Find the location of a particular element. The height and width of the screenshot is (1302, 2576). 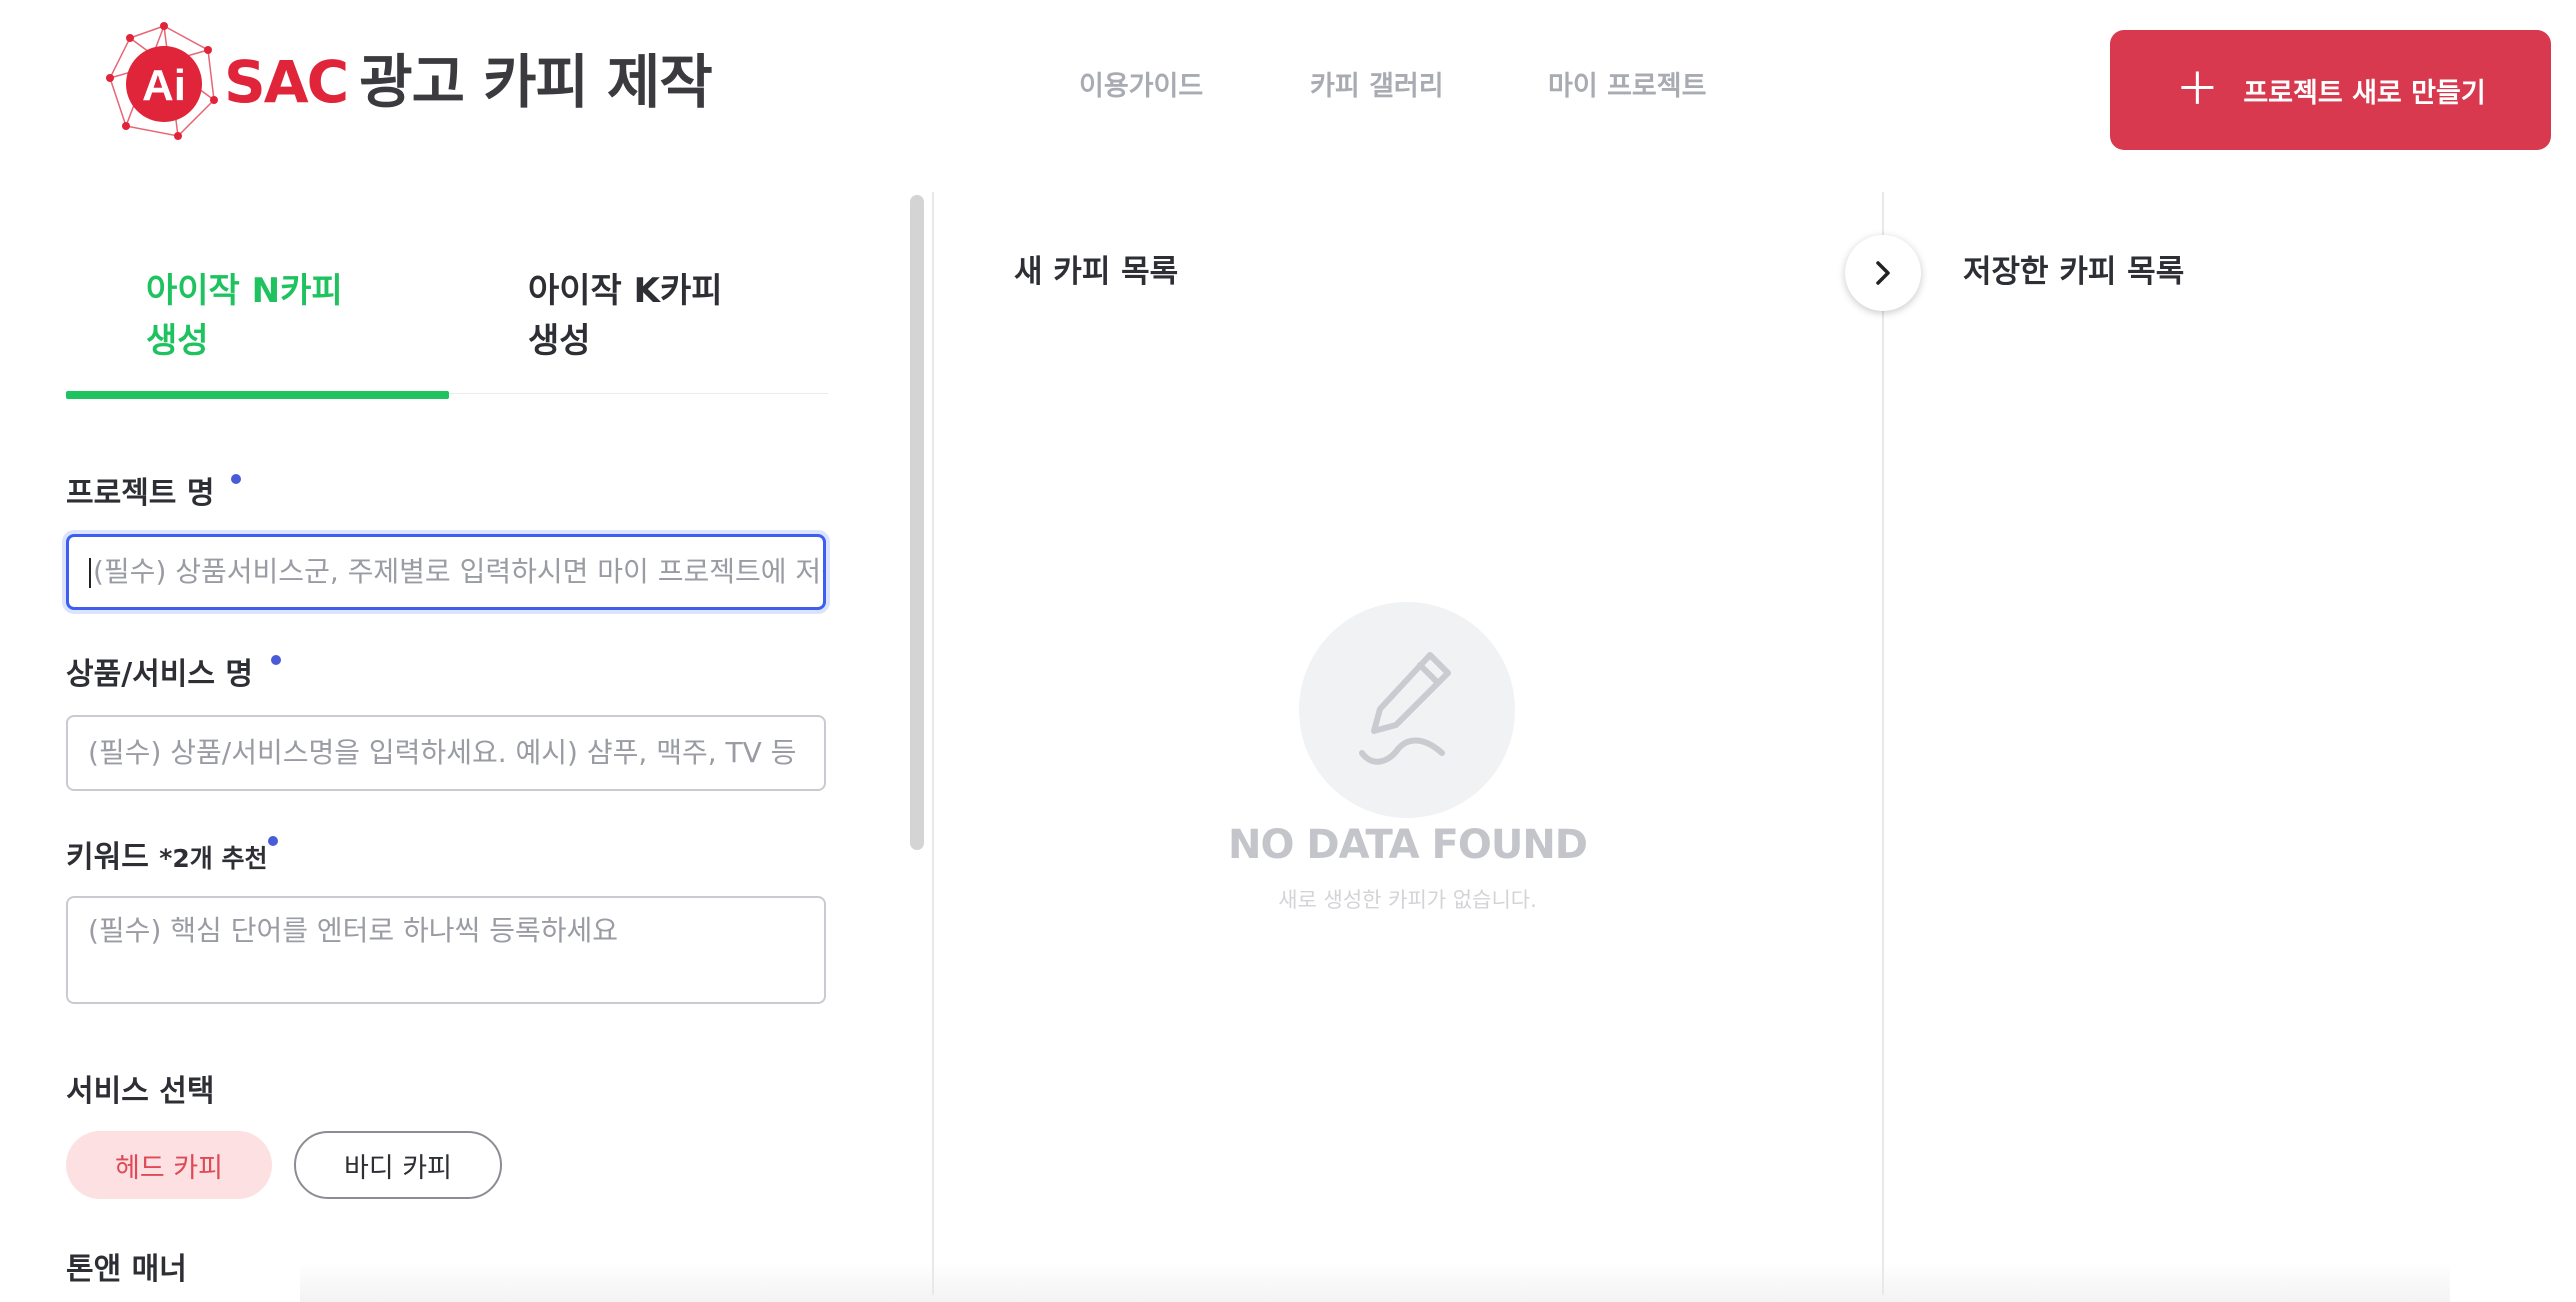

logo-text: SAC 광고 카피 제작 is located at coordinates (468, 82).